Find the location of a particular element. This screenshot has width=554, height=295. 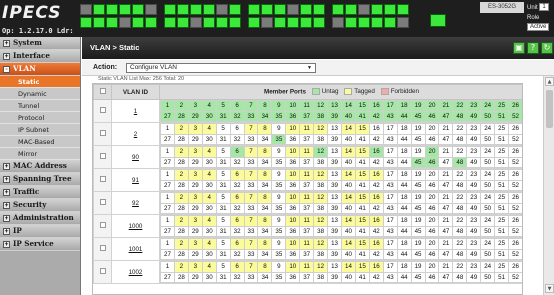

port-cell: 26 is located at coordinates (515, 175).